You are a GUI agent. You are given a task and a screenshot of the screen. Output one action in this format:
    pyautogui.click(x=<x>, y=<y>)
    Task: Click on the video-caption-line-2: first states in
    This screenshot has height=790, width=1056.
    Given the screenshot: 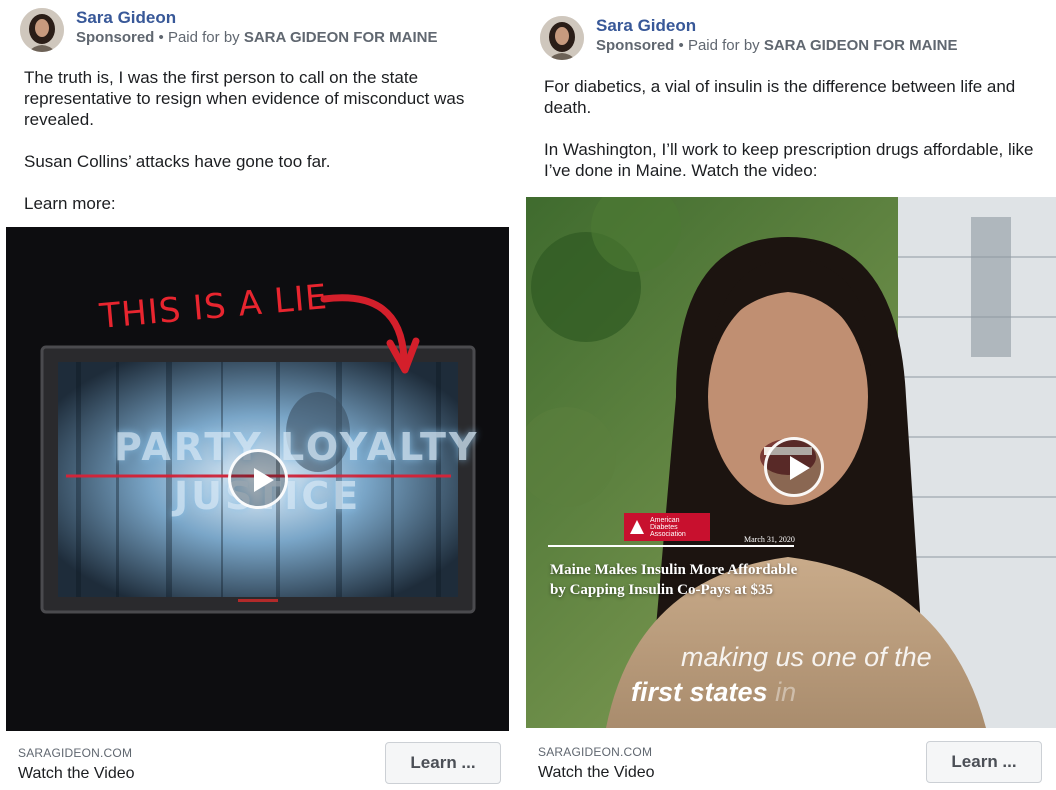 What is the action you would take?
    pyautogui.click(x=713, y=692)
    